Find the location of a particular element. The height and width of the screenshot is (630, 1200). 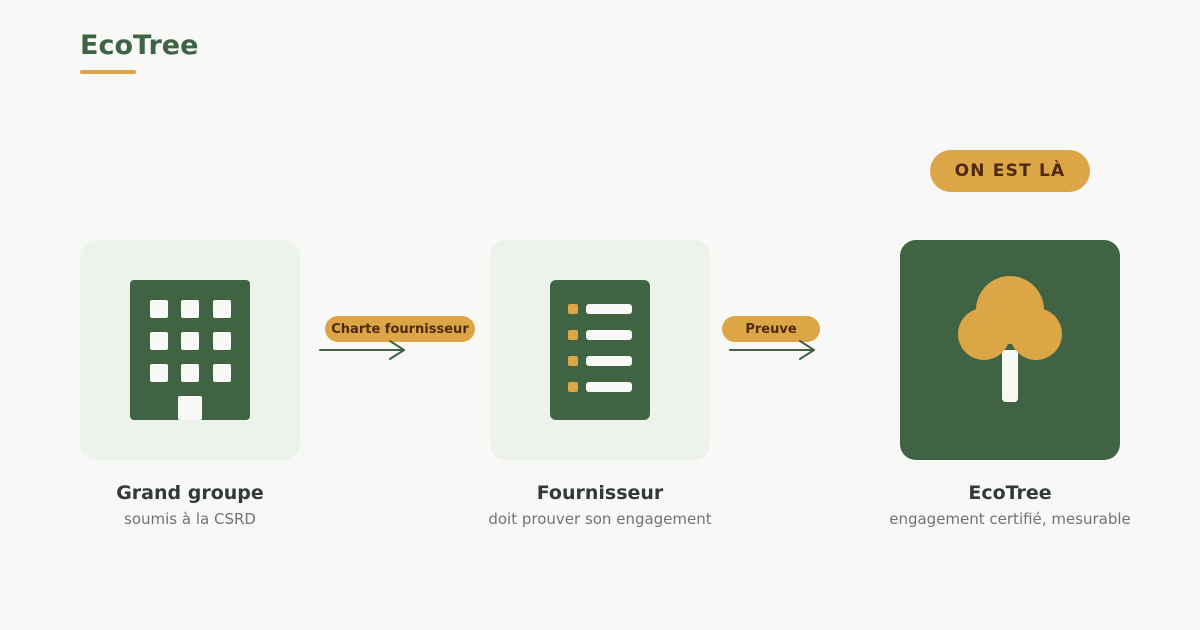

brand-title: EcoTree is located at coordinates (139, 45).